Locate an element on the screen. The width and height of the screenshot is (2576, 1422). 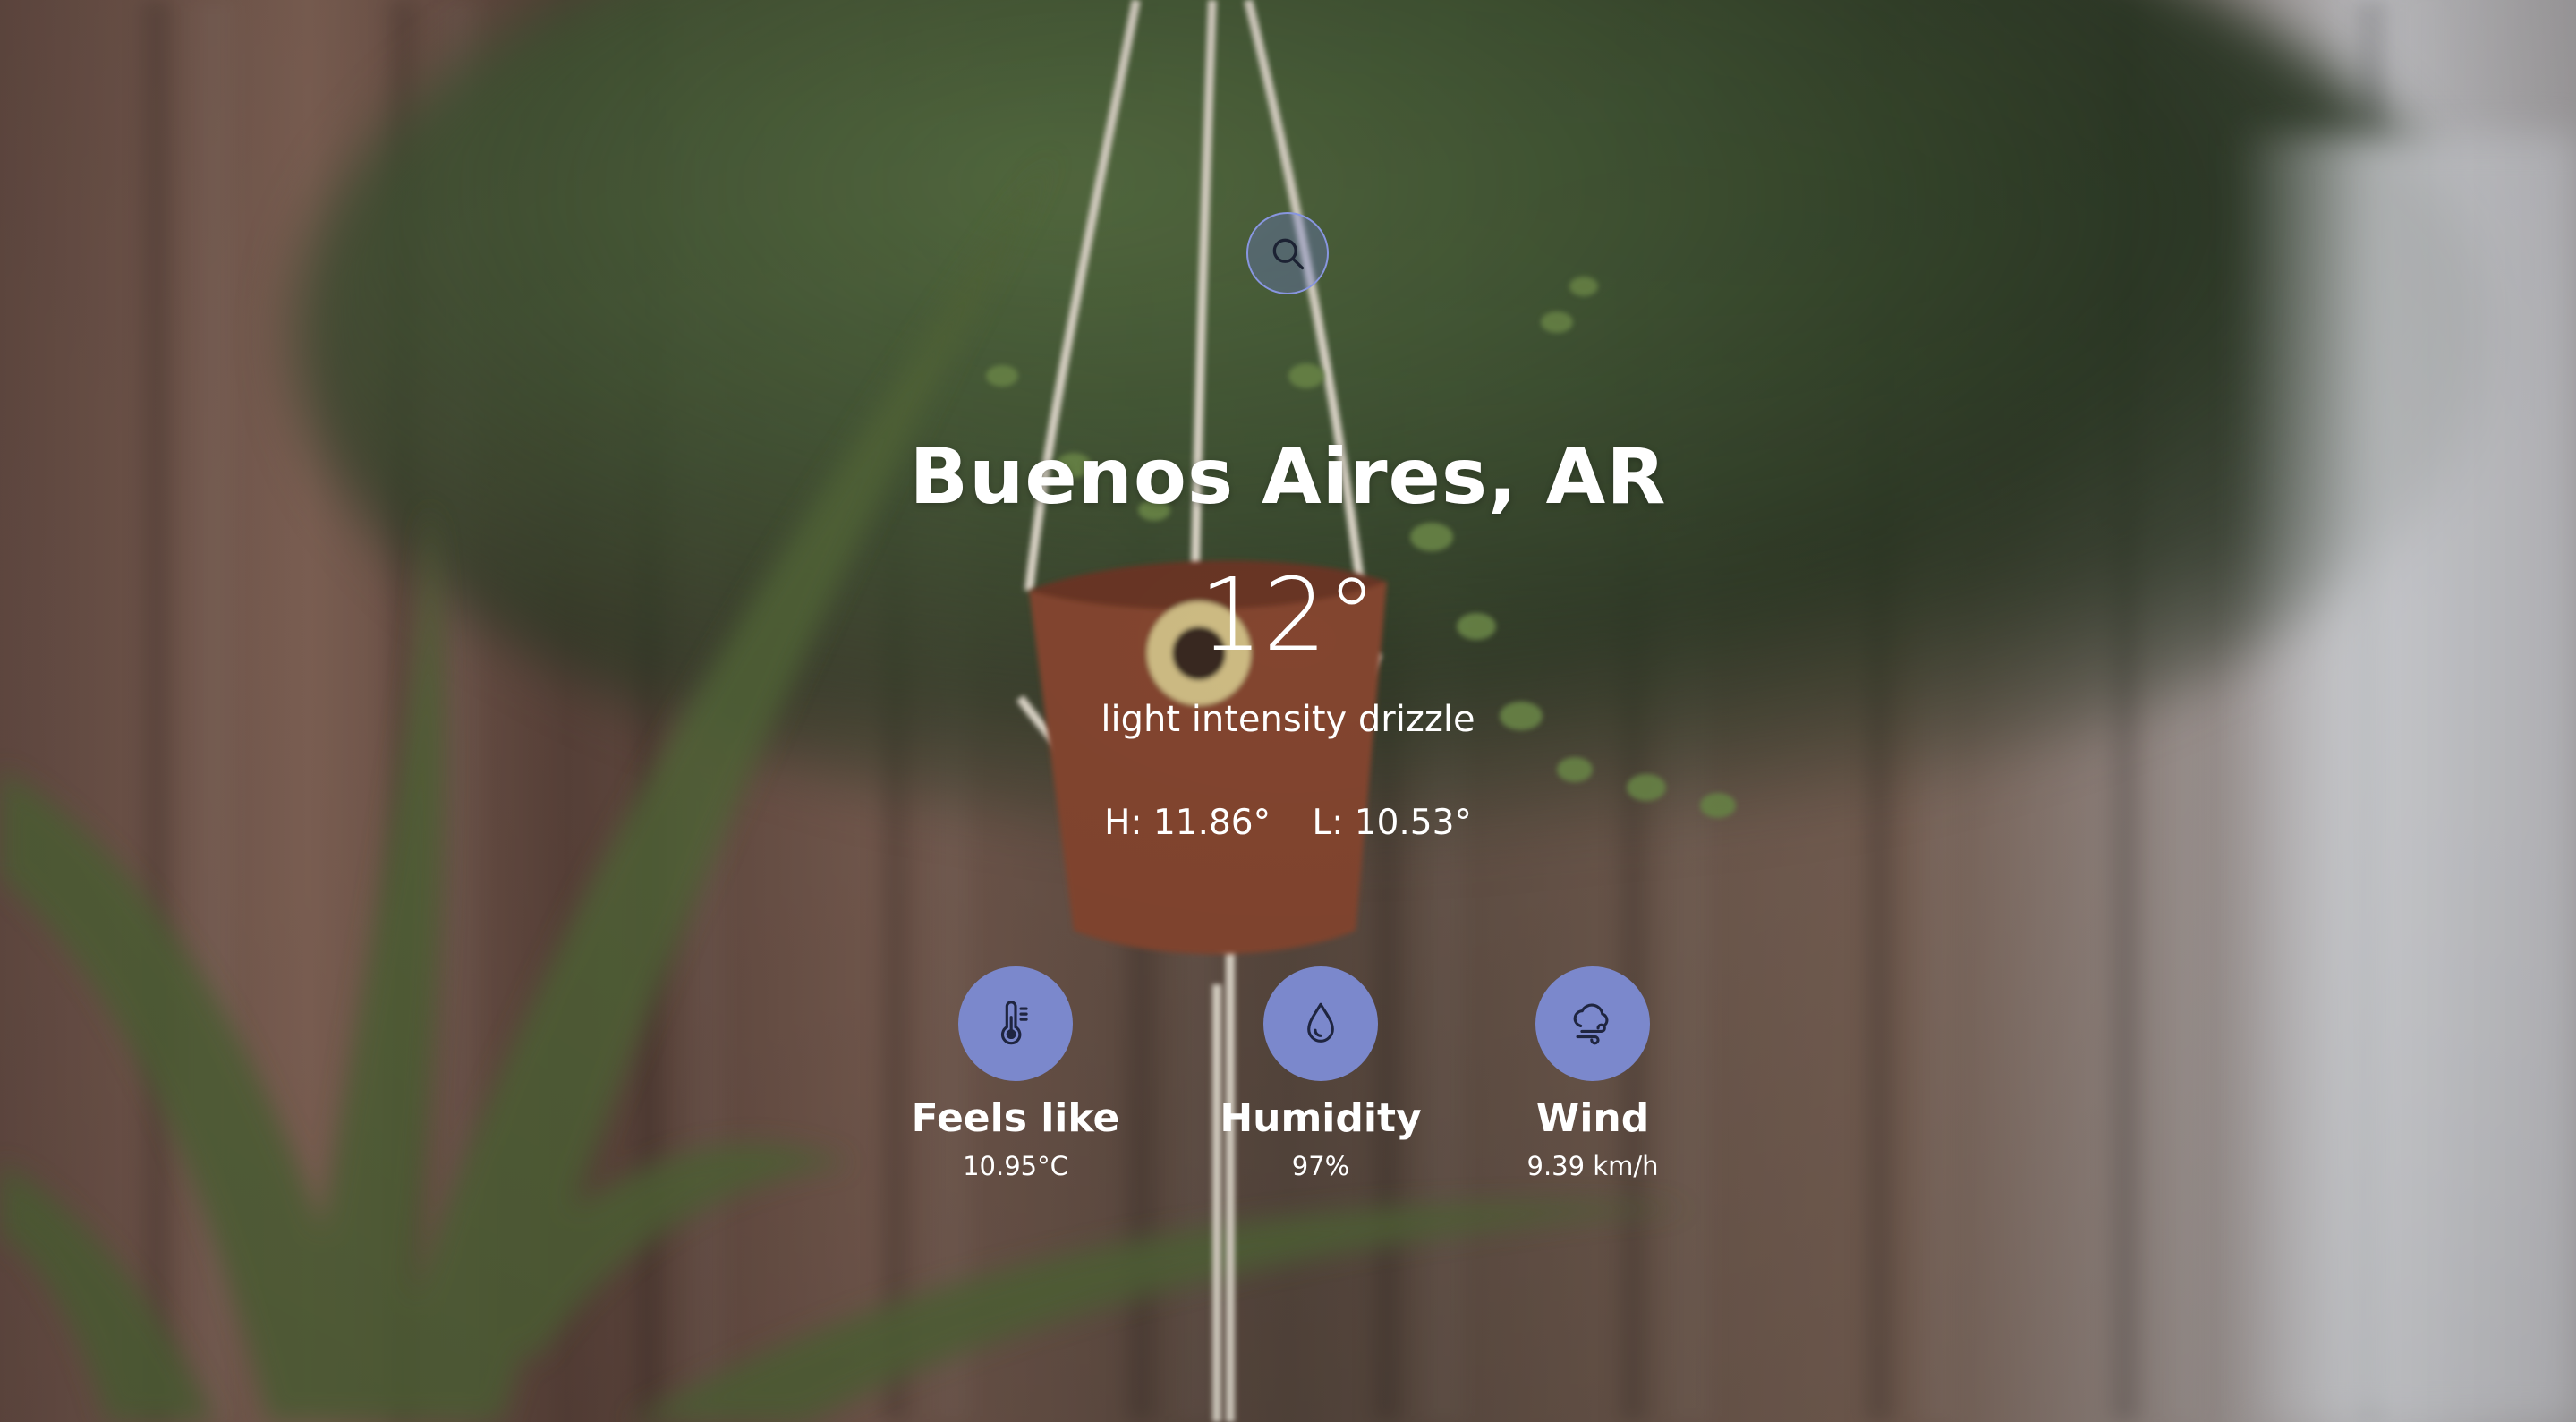
wind-label: Wind is located at coordinates (1592, 1118).